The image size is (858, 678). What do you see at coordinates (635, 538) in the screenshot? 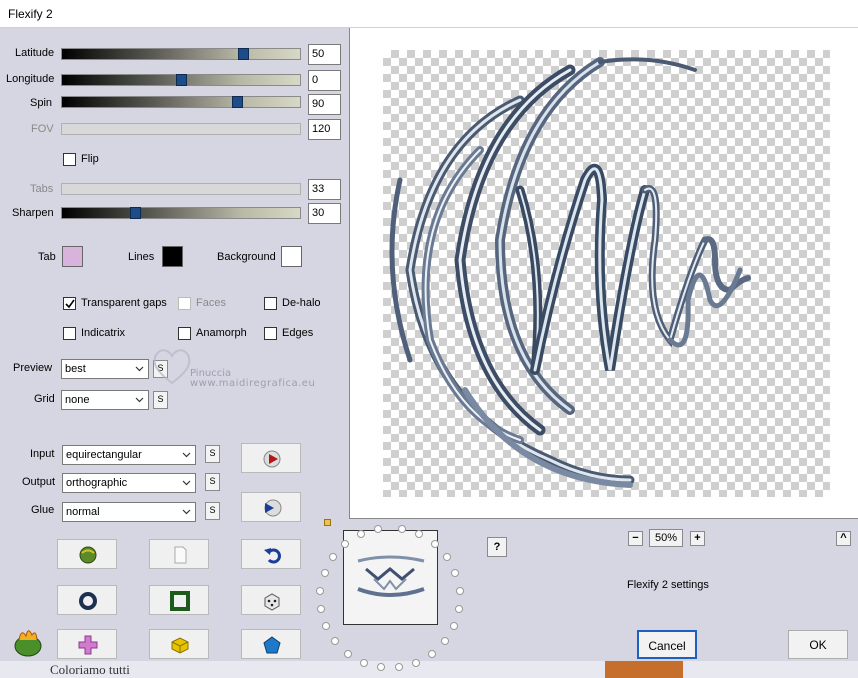
I see `zoom-out-button: −` at bounding box center [635, 538].